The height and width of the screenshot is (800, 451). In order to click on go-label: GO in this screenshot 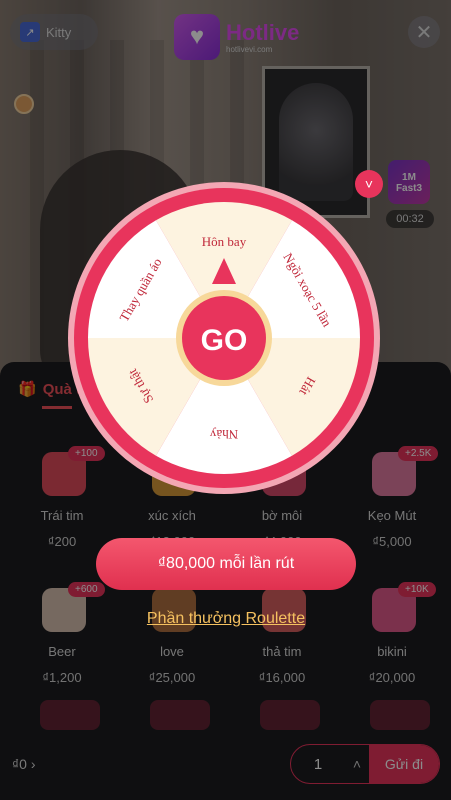, I will do `click(224, 340)`.